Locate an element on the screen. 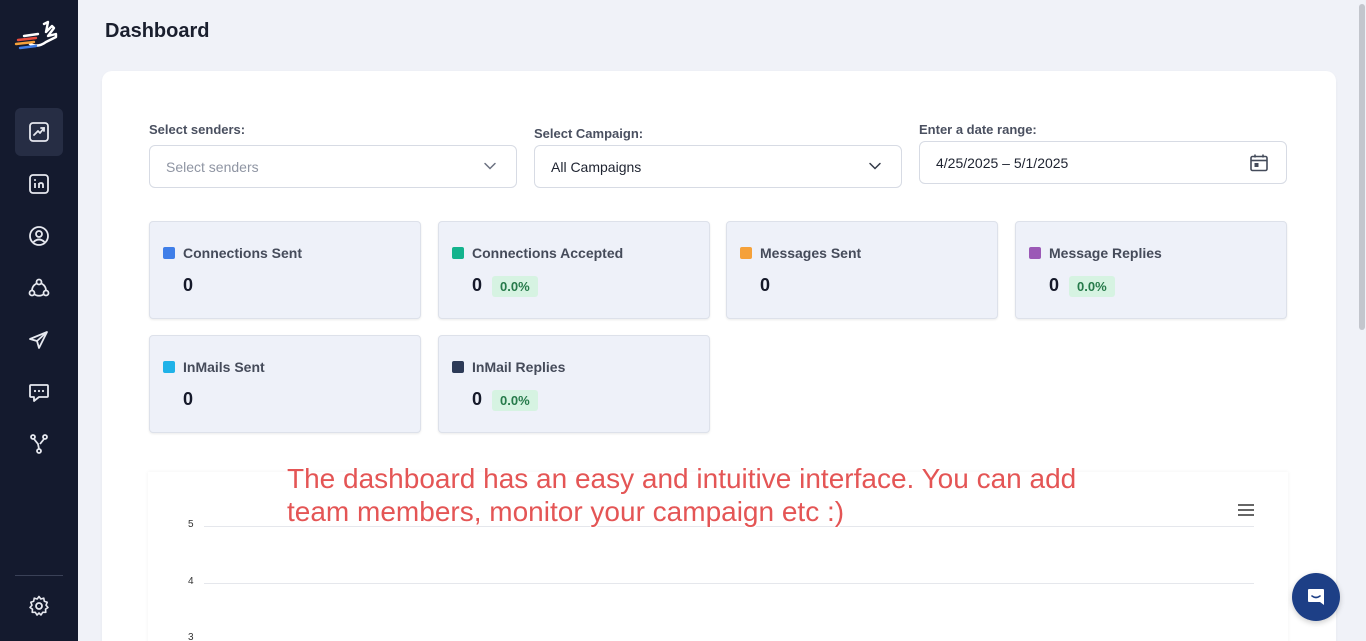 This screenshot has width=1366, height=641. sidebar is located at coordinates (39, 320).